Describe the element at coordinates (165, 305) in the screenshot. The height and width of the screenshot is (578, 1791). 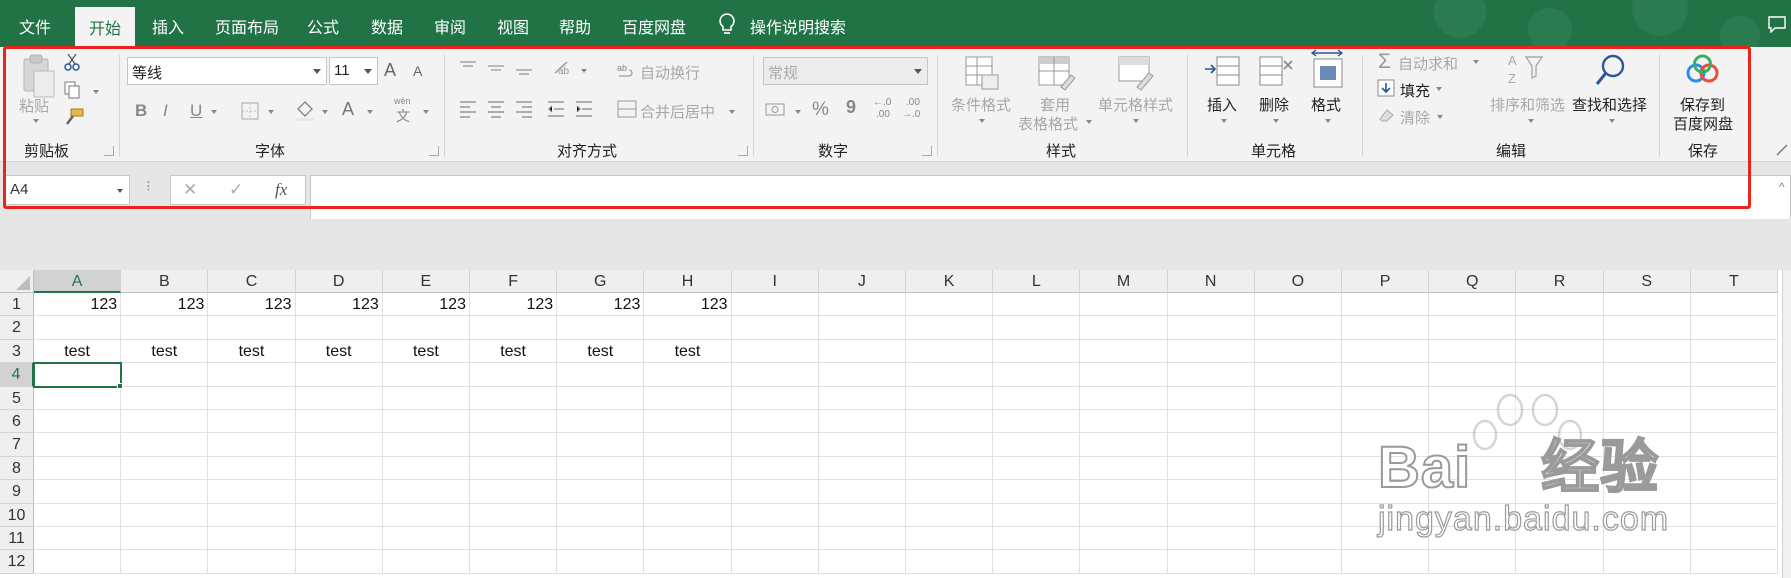
I see `cell-b1: 123` at that location.